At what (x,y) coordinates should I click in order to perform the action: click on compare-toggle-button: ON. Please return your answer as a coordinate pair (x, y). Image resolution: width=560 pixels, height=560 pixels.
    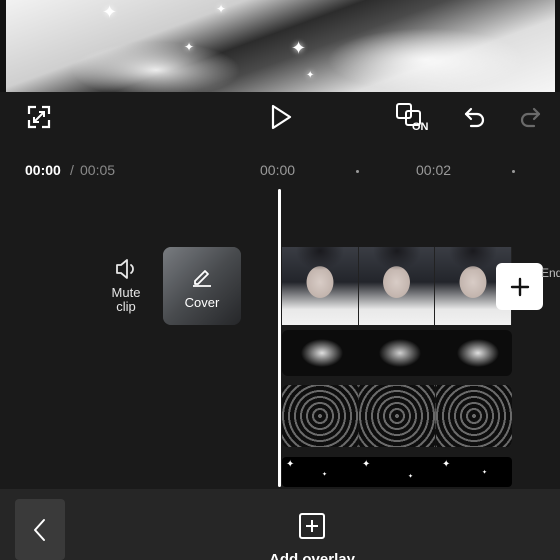
    Looking at the image, I should click on (413, 118).